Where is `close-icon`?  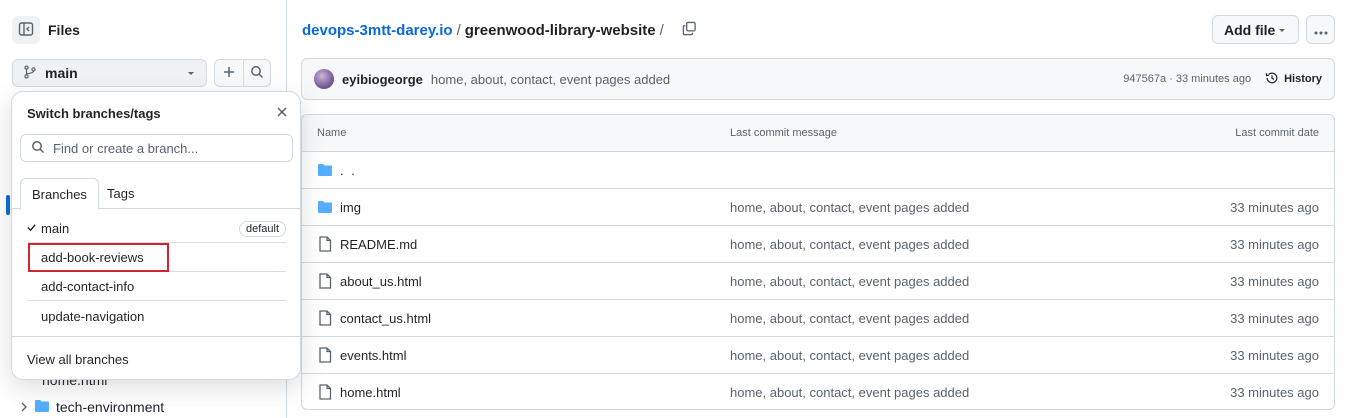 close-icon is located at coordinates (282, 112).